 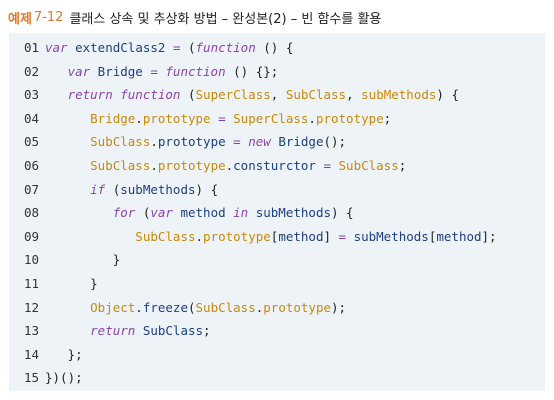 I want to click on code-text: return SubClass;, so click(x=127, y=331).